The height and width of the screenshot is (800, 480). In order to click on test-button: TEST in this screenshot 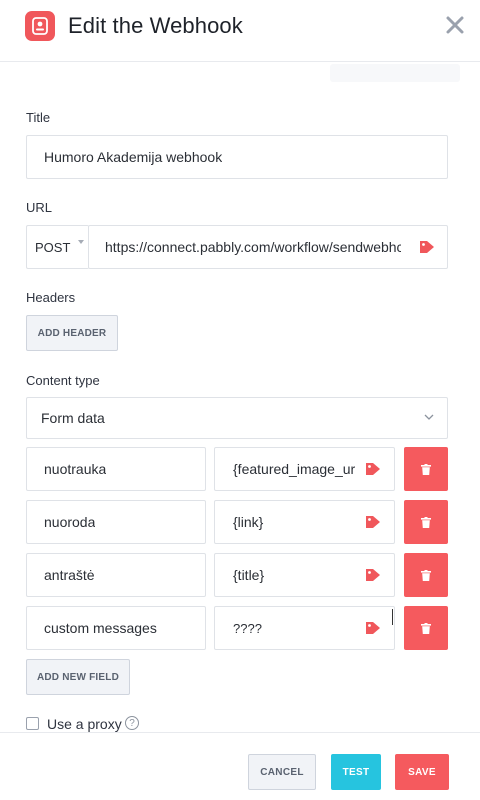, I will do `click(356, 772)`.